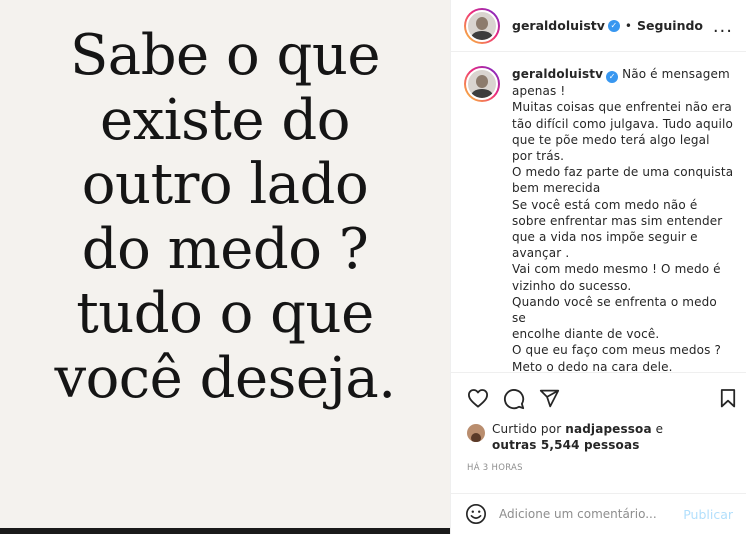 The width and height of the screenshot is (746, 534). What do you see at coordinates (592, 365) in the screenshot?
I see `caption-line: Meto o dedo na cara dele.` at bounding box center [592, 365].